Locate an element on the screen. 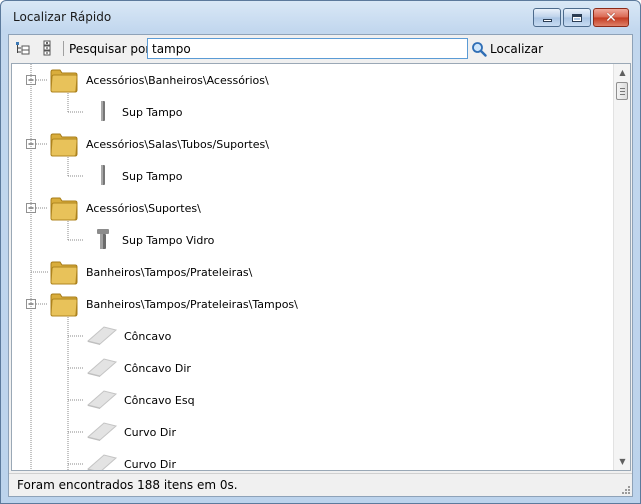  close-button: ✕ is located at coordinates (611, 17).